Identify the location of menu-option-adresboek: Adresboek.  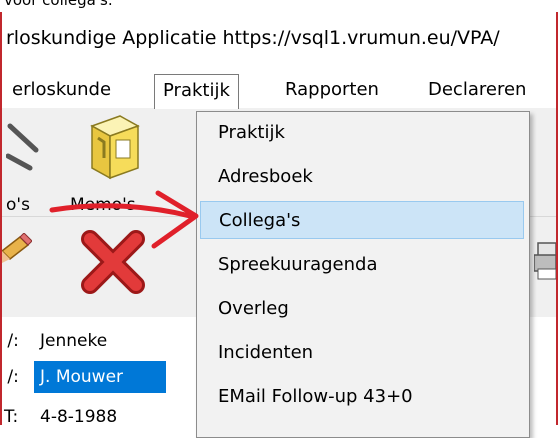
(362, 177).